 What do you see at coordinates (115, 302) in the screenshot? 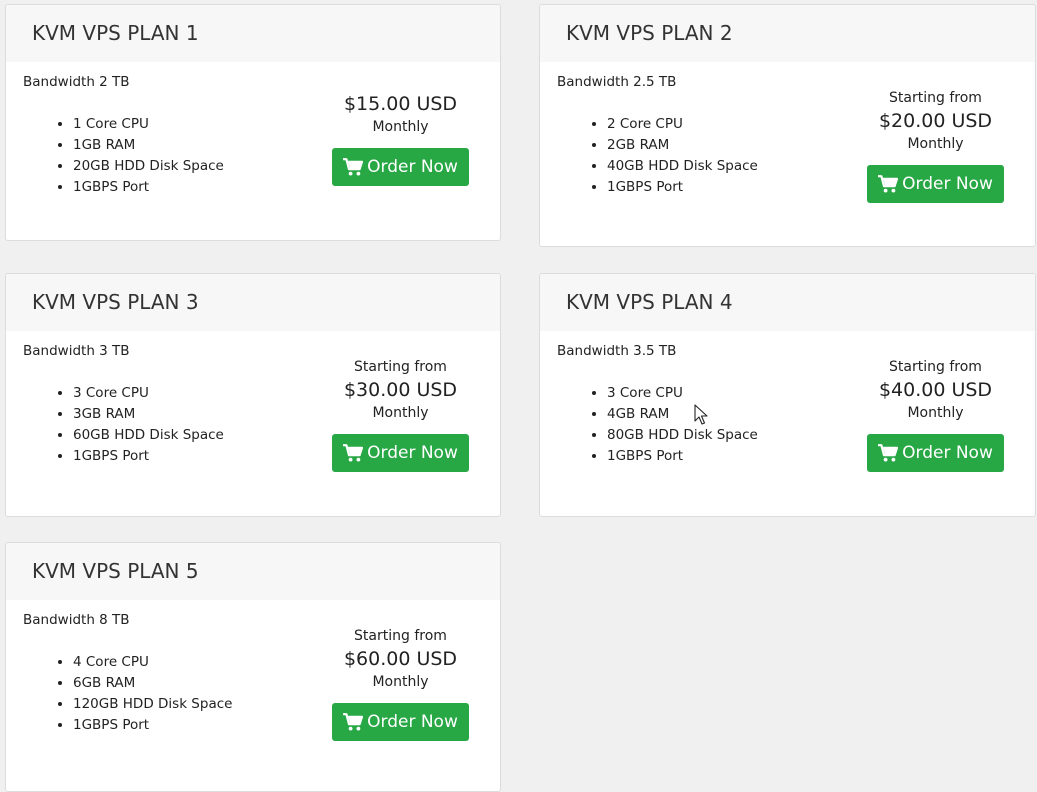
I see `plan-title: KVM VPS PLAN 3` at bounding box center [115, 302].